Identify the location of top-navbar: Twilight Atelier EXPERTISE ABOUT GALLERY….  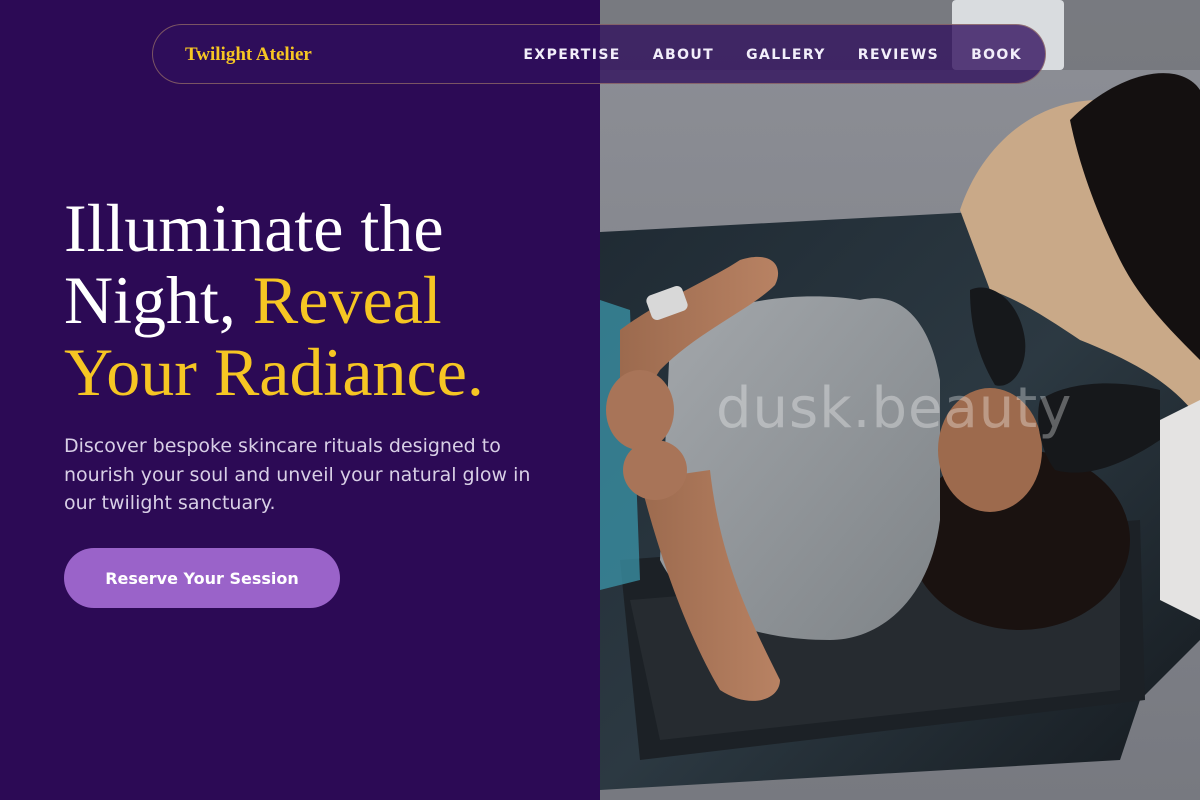
(599, 54).